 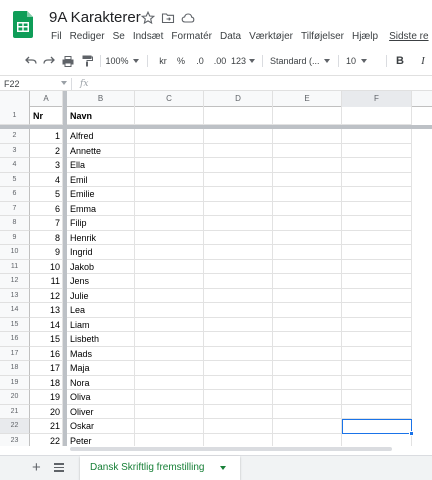 What do you see at coordinates (148, 37) in the screenshot?
I see `menu-insert: Indsæt` at bounding box center [148, 37].